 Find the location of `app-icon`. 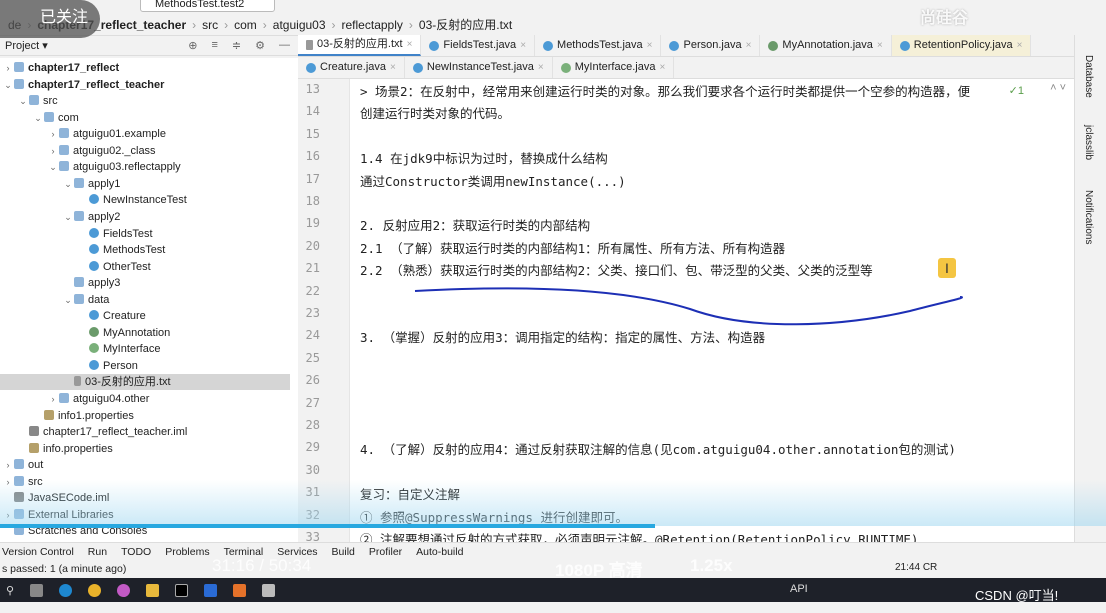

app-icon is located at coordinates (240, 590).